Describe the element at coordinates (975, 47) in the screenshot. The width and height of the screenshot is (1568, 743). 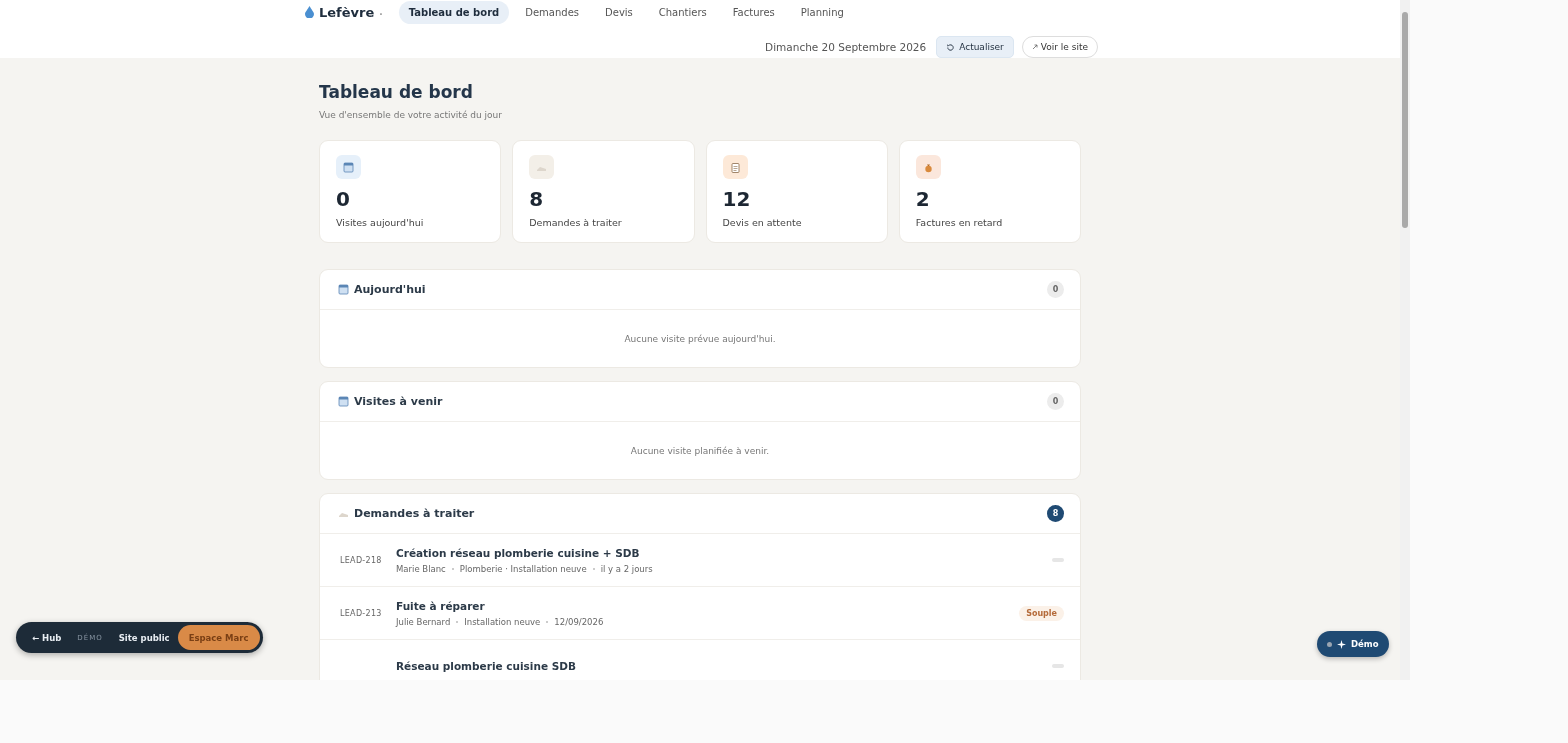
I see `refresh-button: Actualiser` at that location.